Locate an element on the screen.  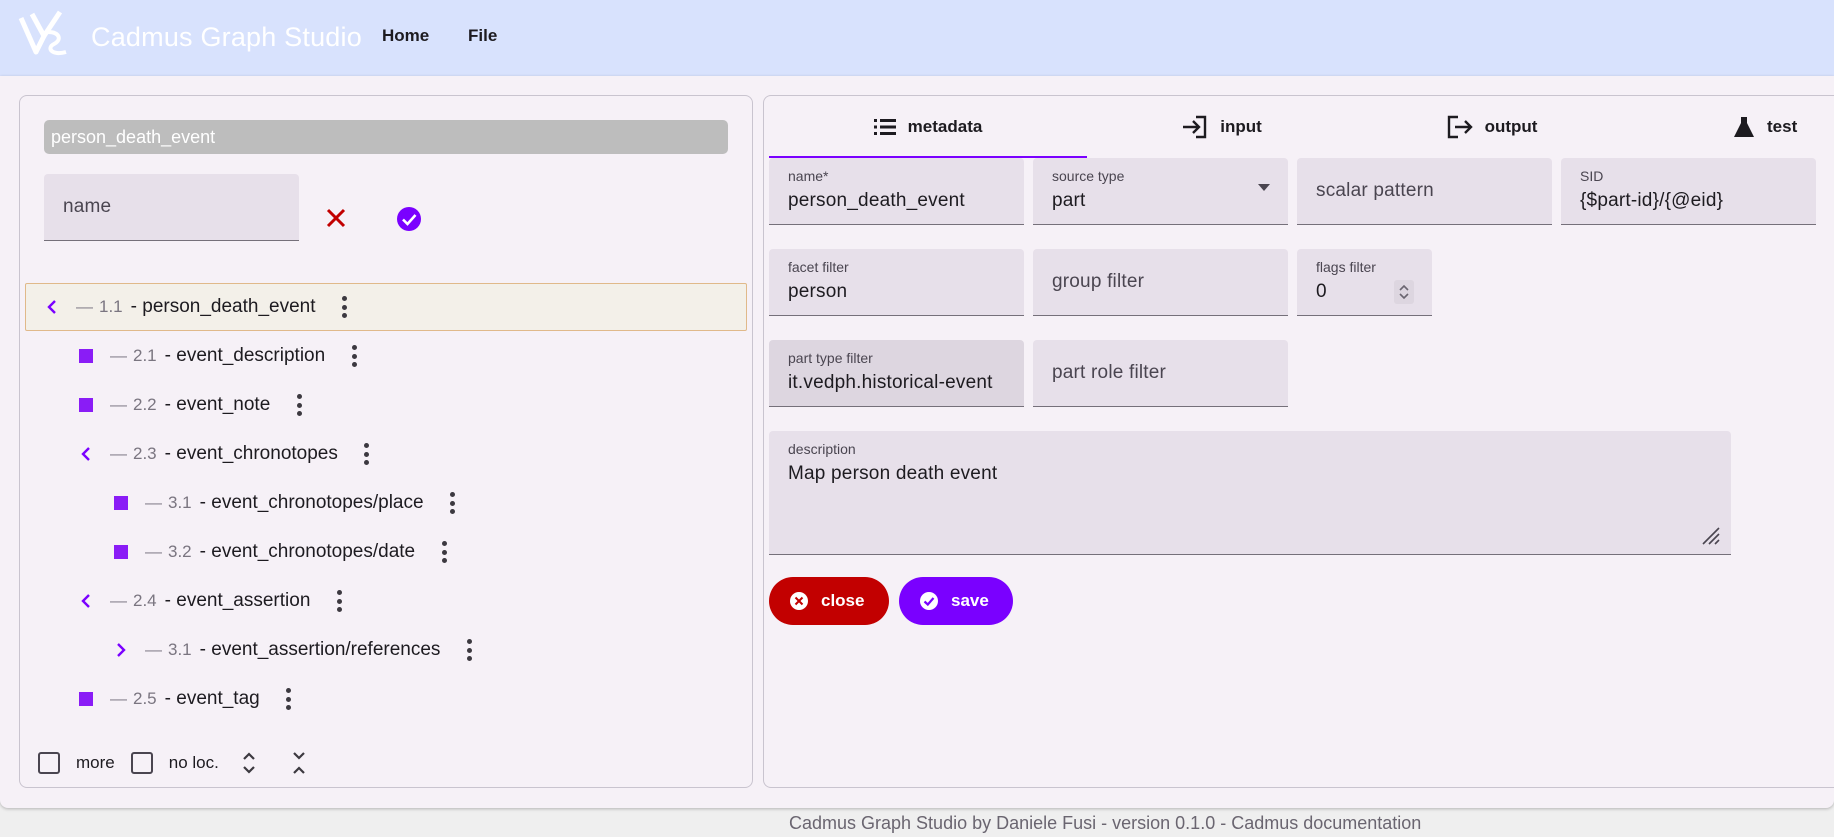
tree-node: — 2.4 - event_assertion is located at coordinates (209, 601).